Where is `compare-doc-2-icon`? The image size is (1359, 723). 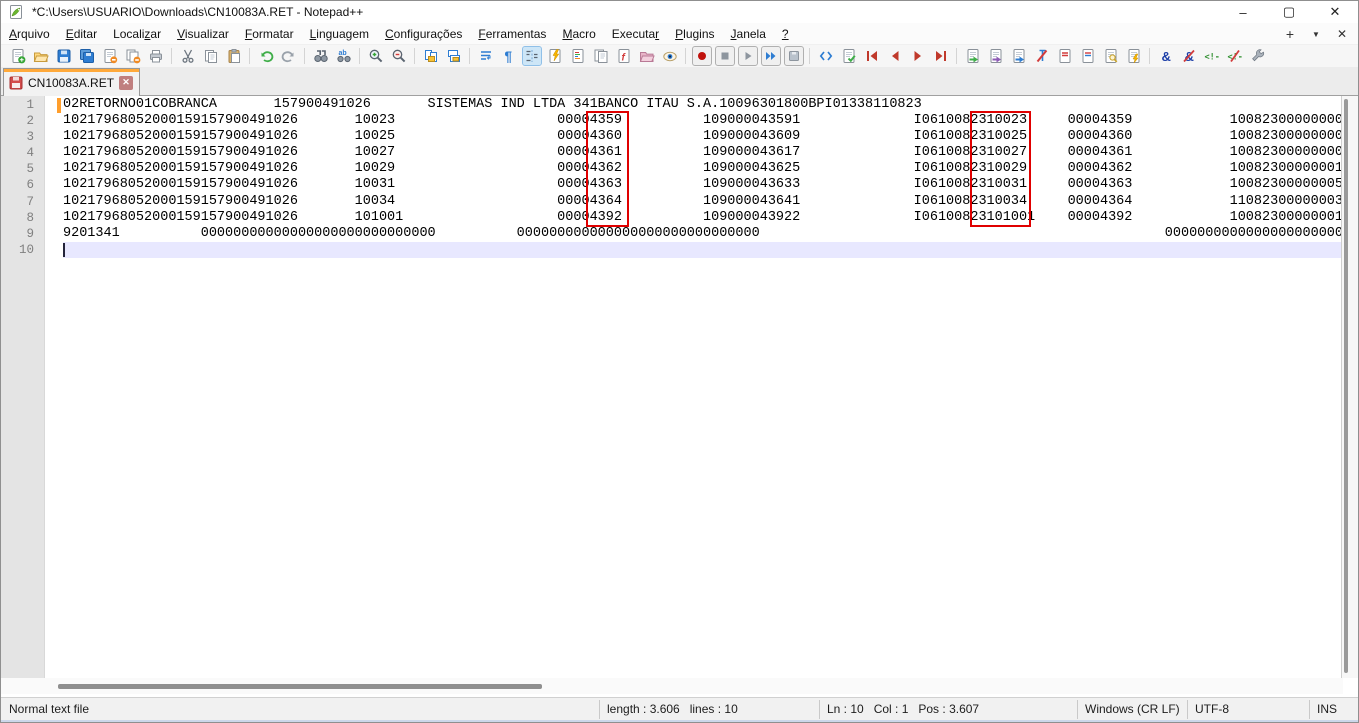 compare-doc-2-icon is located at coordinates (1088, 56).